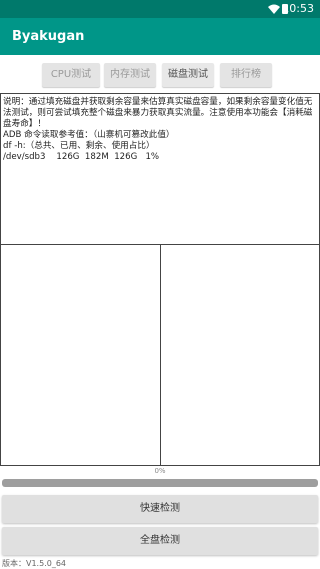 The image size is (320, 569). I want to click on wifi-icon, so click(274, 9).